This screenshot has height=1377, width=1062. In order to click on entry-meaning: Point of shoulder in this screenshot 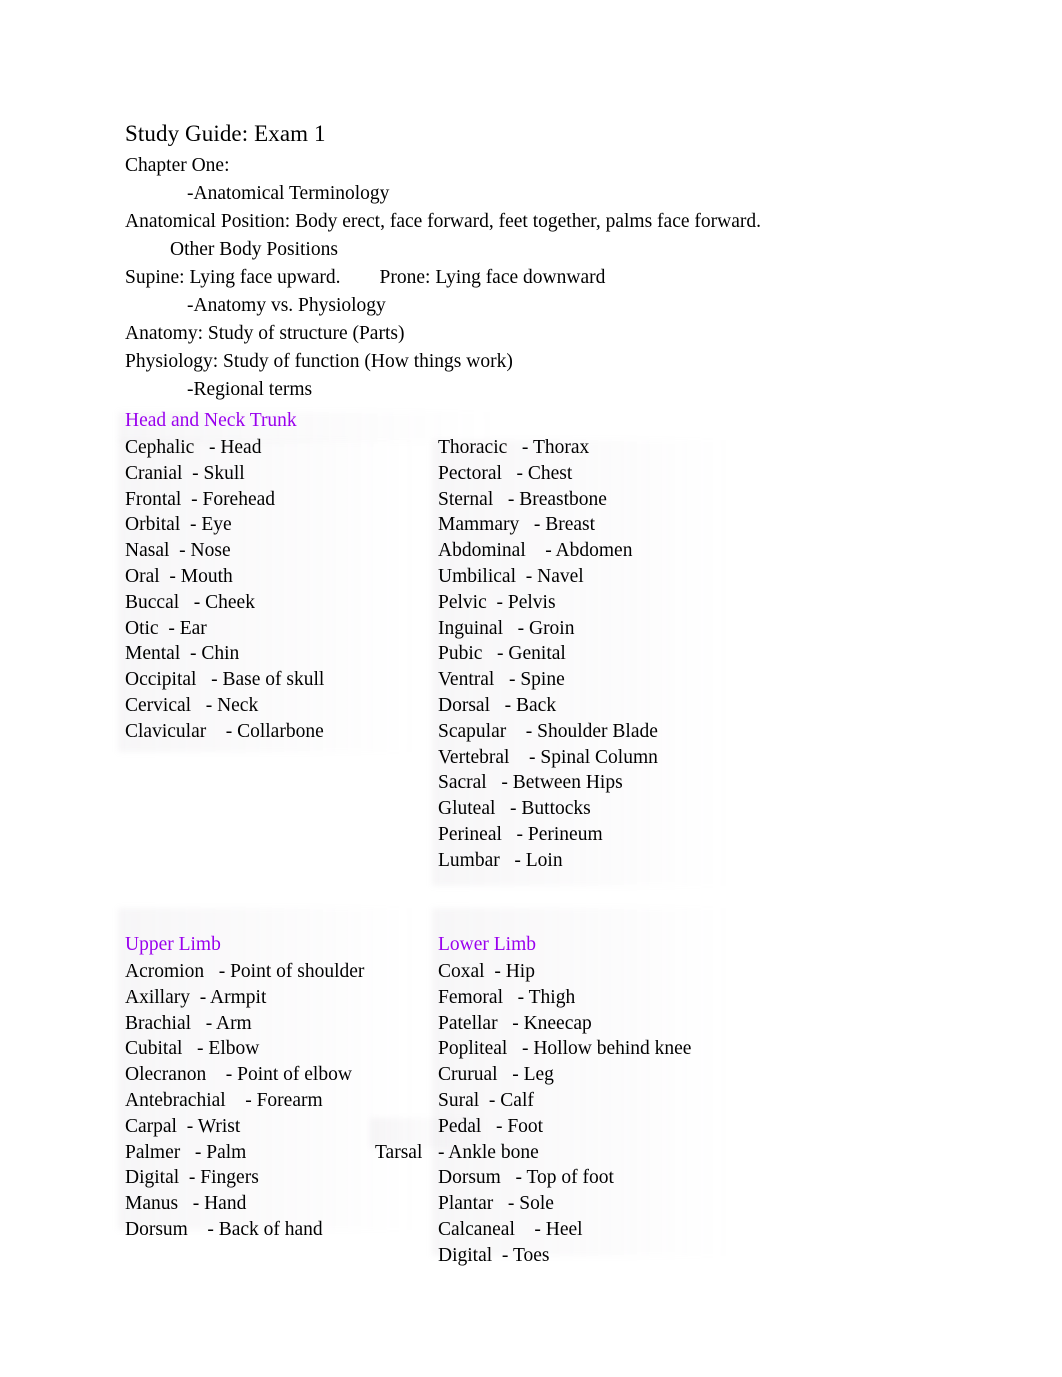, I will do `click(297, 971)`.